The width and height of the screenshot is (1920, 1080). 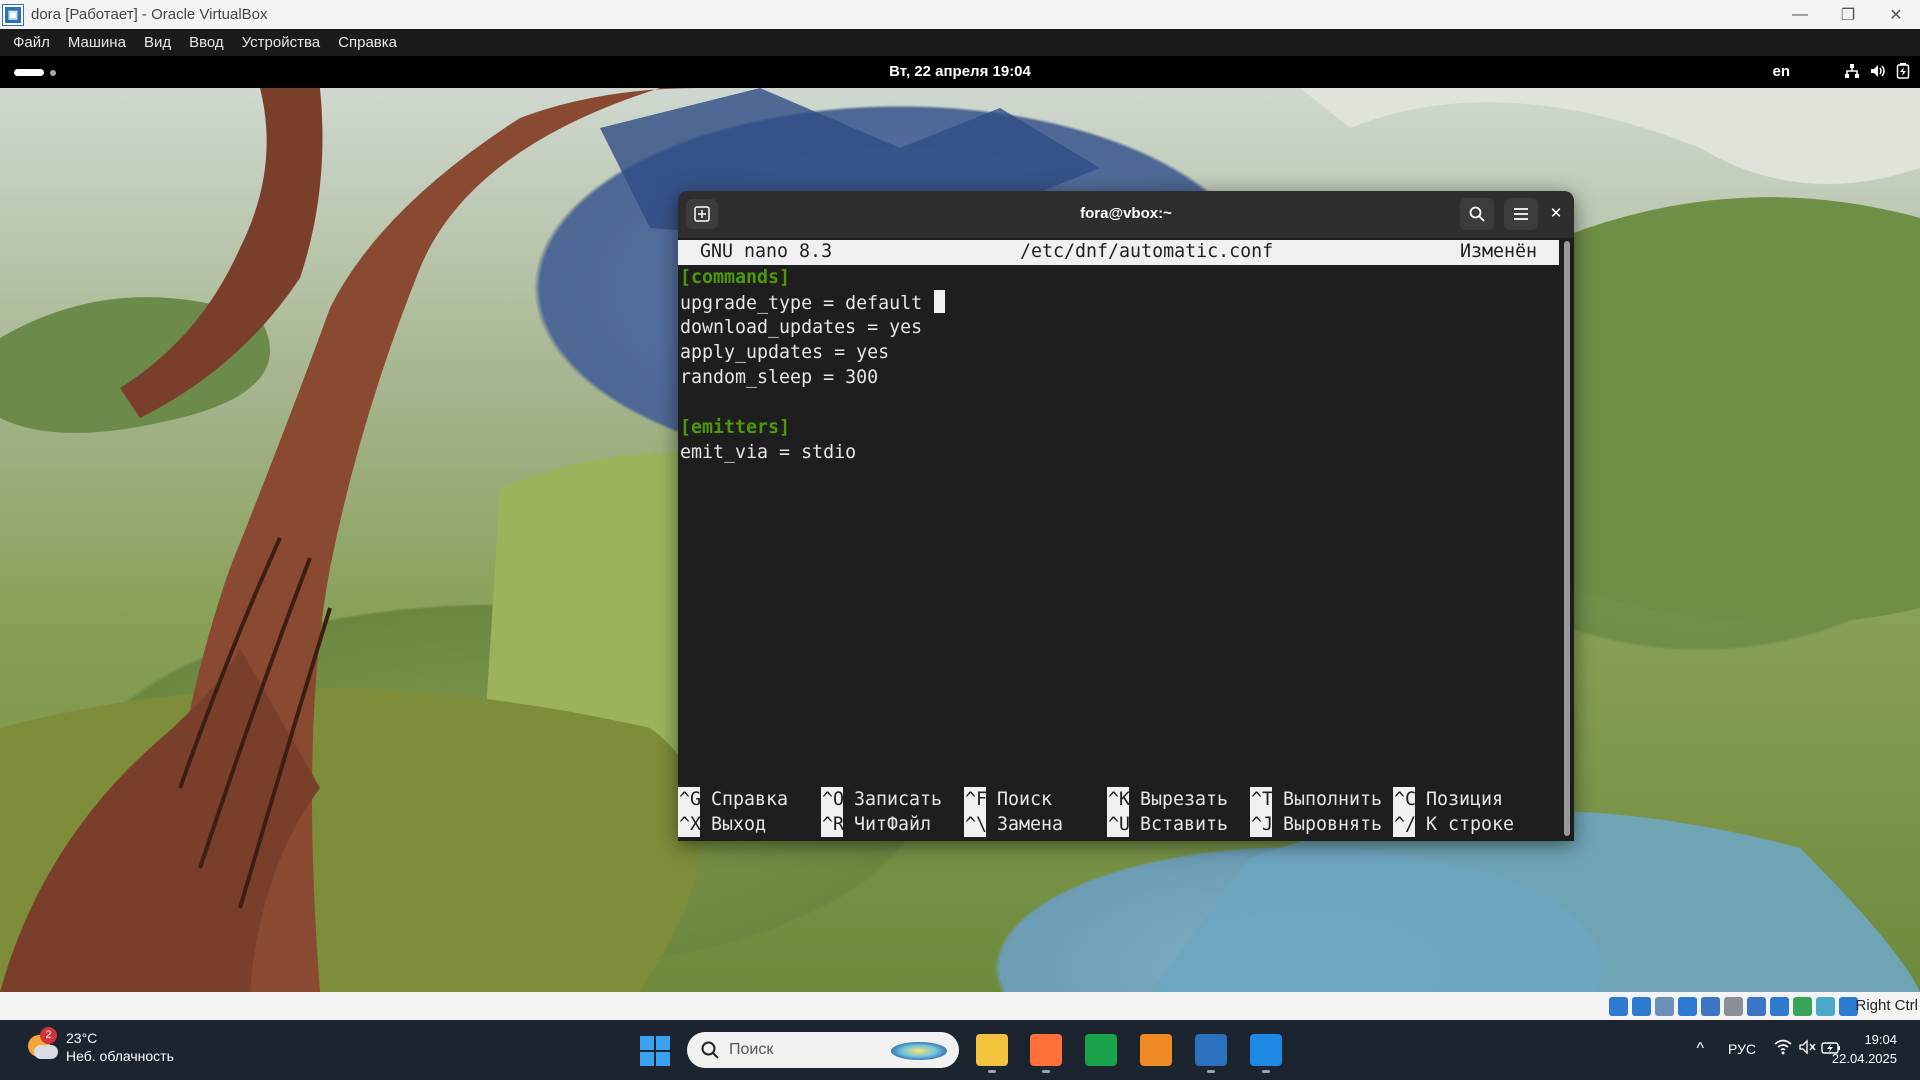 I want to click on config-line: download_updates = yes, so click(x=812, y=327).